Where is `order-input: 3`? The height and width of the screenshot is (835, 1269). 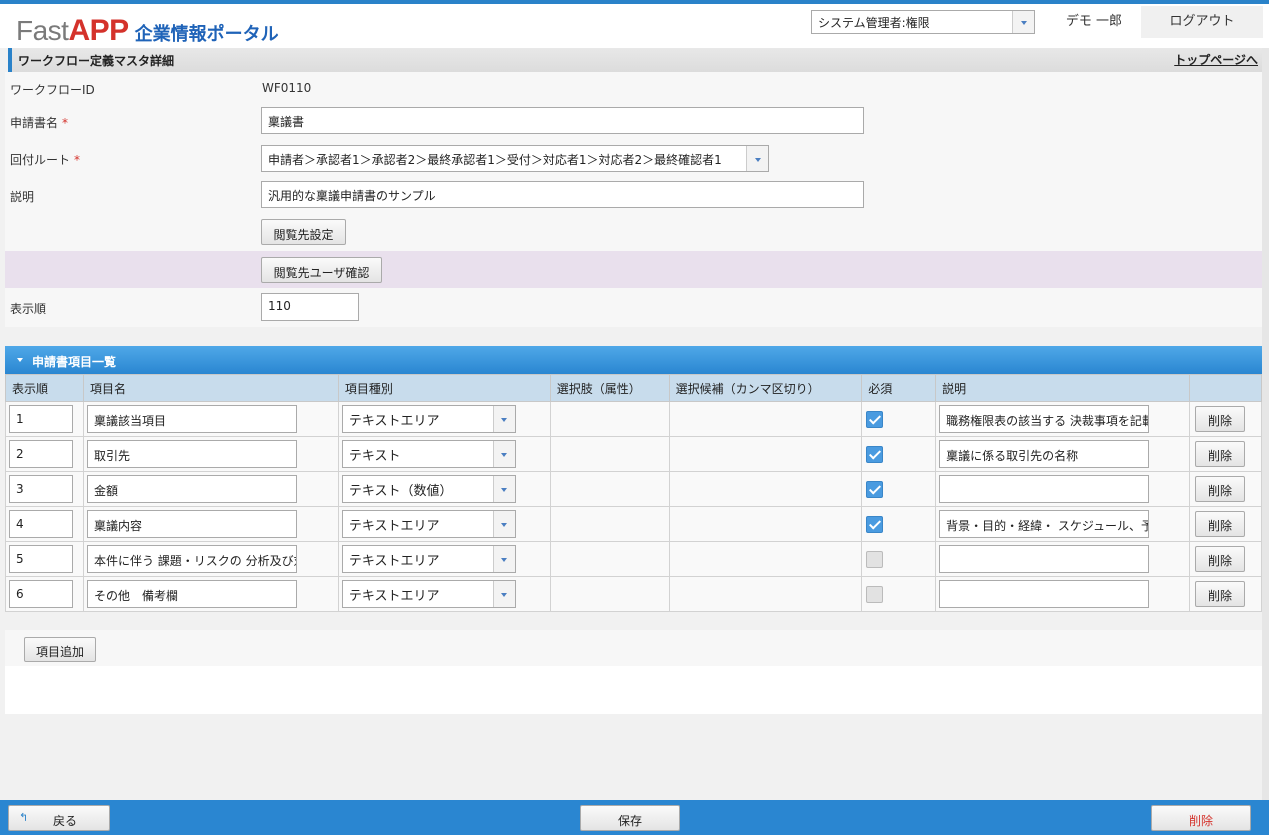 order-input: 3 is located at coordinates (41, 489).